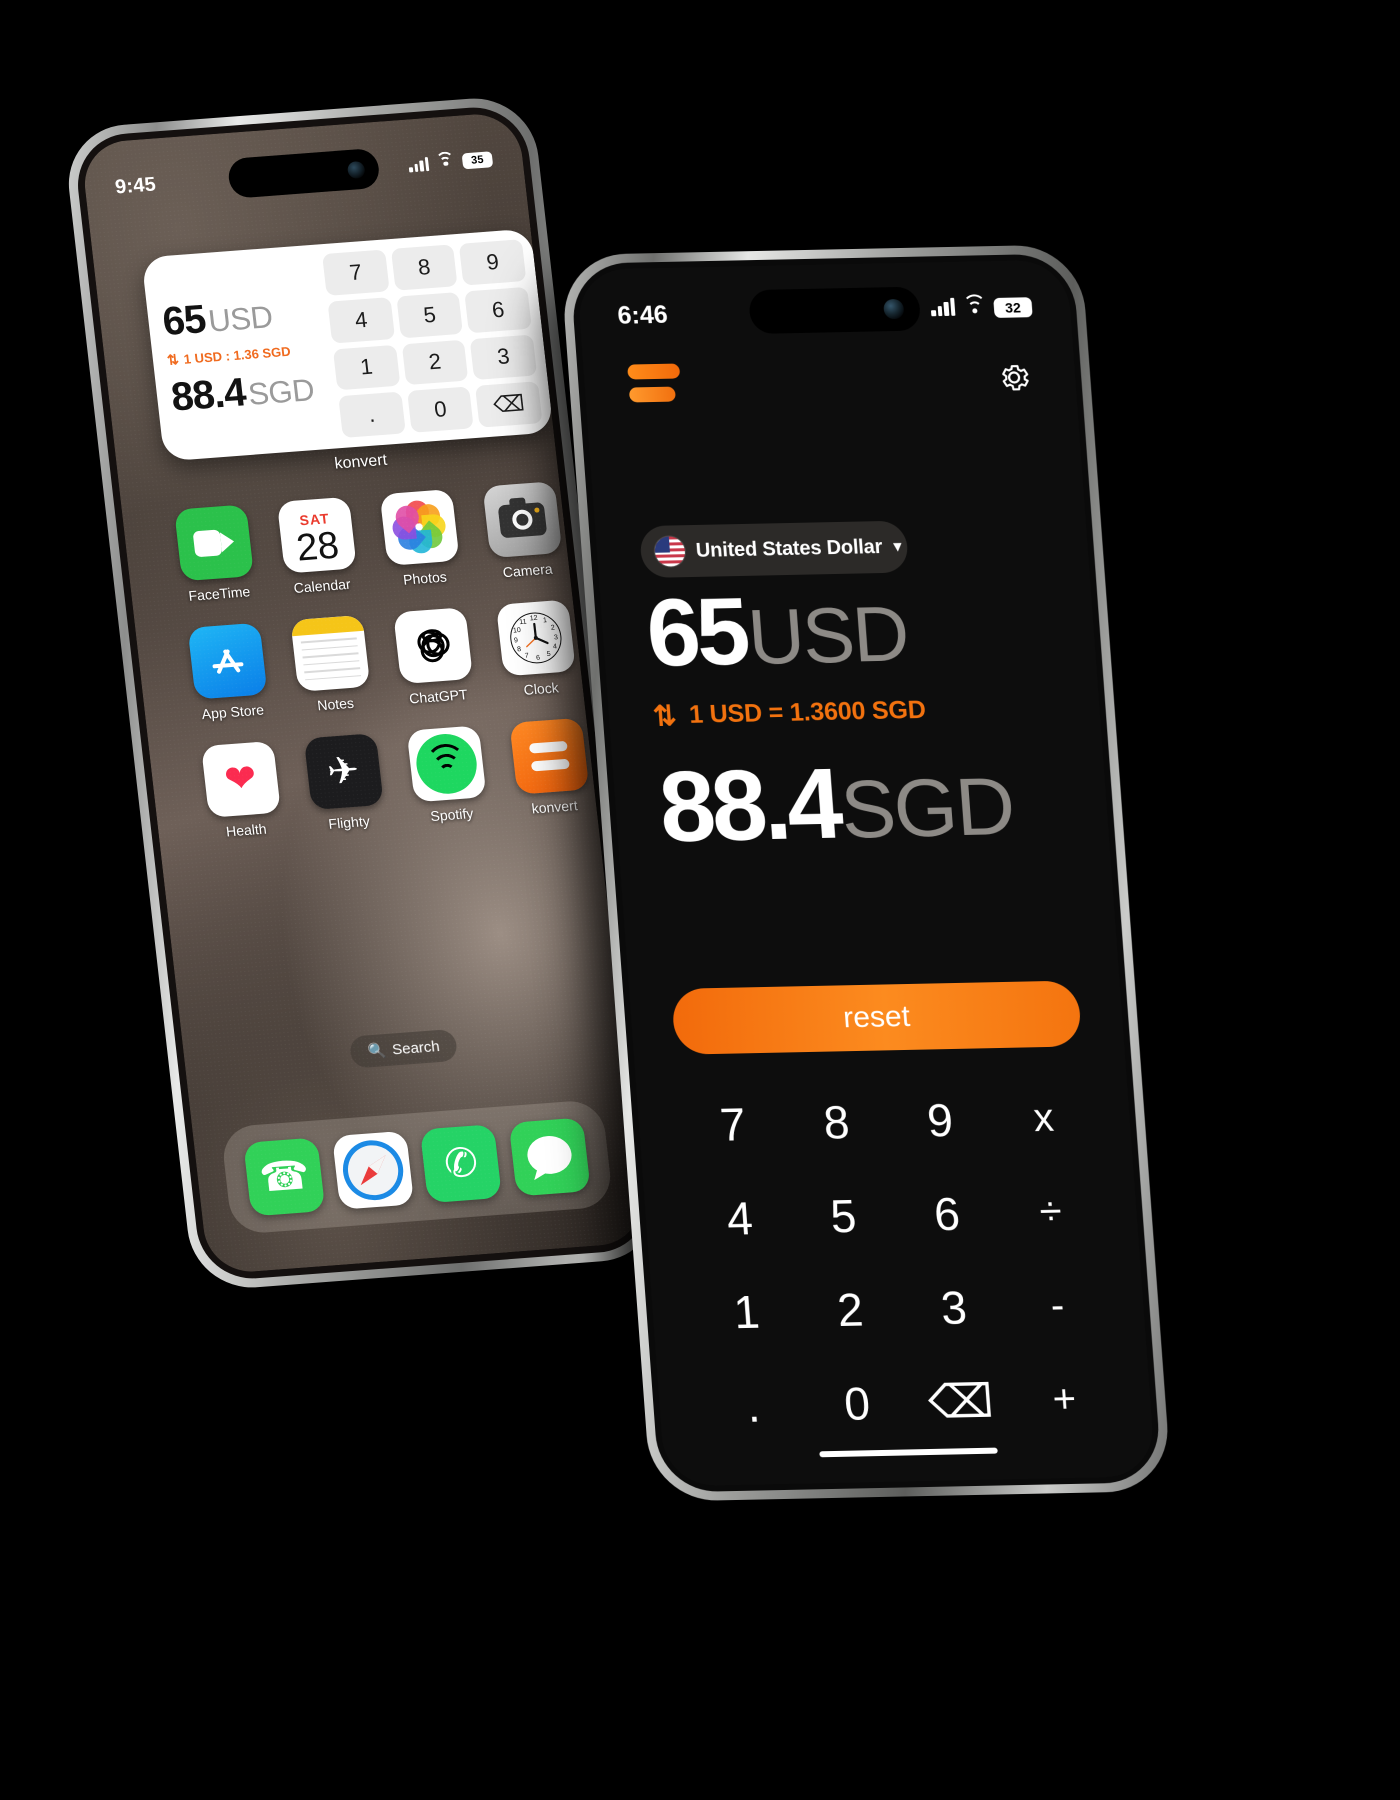 Image resolution: width=1400 pixels, height=1800 pixels. Describe the element at coordinates (836, 805) in the screenshot. I see `to-amount-display: 88.4 SGD` at that location.